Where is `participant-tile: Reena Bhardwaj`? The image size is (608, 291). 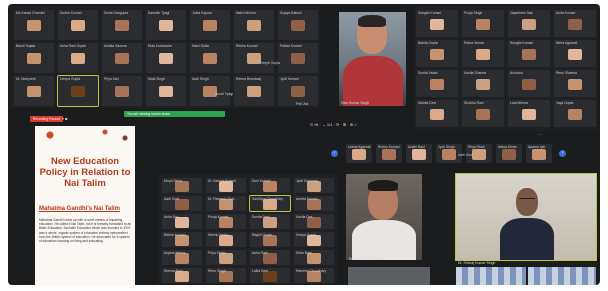
participant-tile: Reena Bhardwaj is located at coordinates (254, 91).